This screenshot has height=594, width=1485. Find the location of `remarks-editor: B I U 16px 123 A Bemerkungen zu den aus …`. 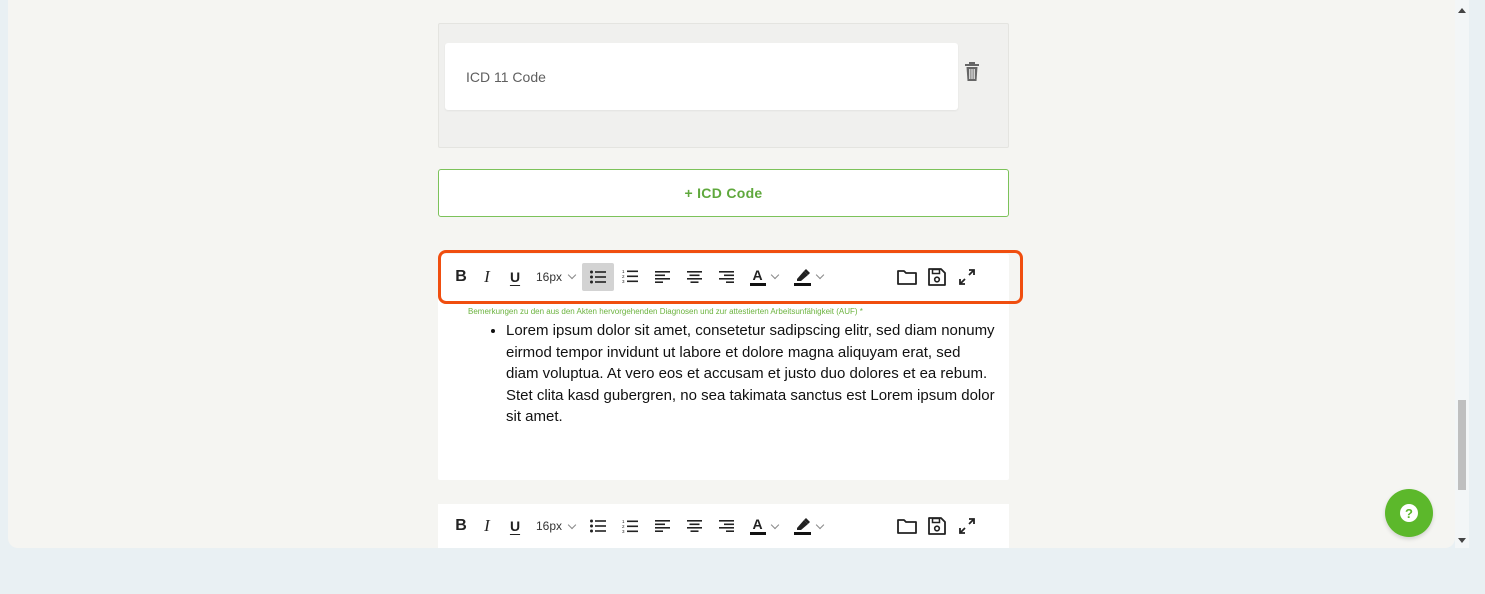

remarks-editor: B I U 16px 123 A Bemerkungen zu den aus … is located at coordinates (723, 367).